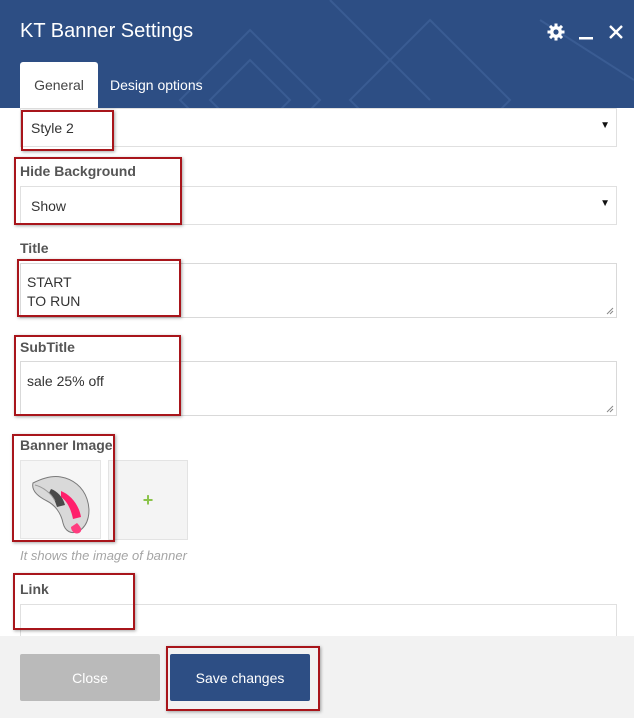 The image size is (634, 718). Describe the element at coordinates (49, 206) in the screenshot. I see `hide-background-value: Show` at that location.